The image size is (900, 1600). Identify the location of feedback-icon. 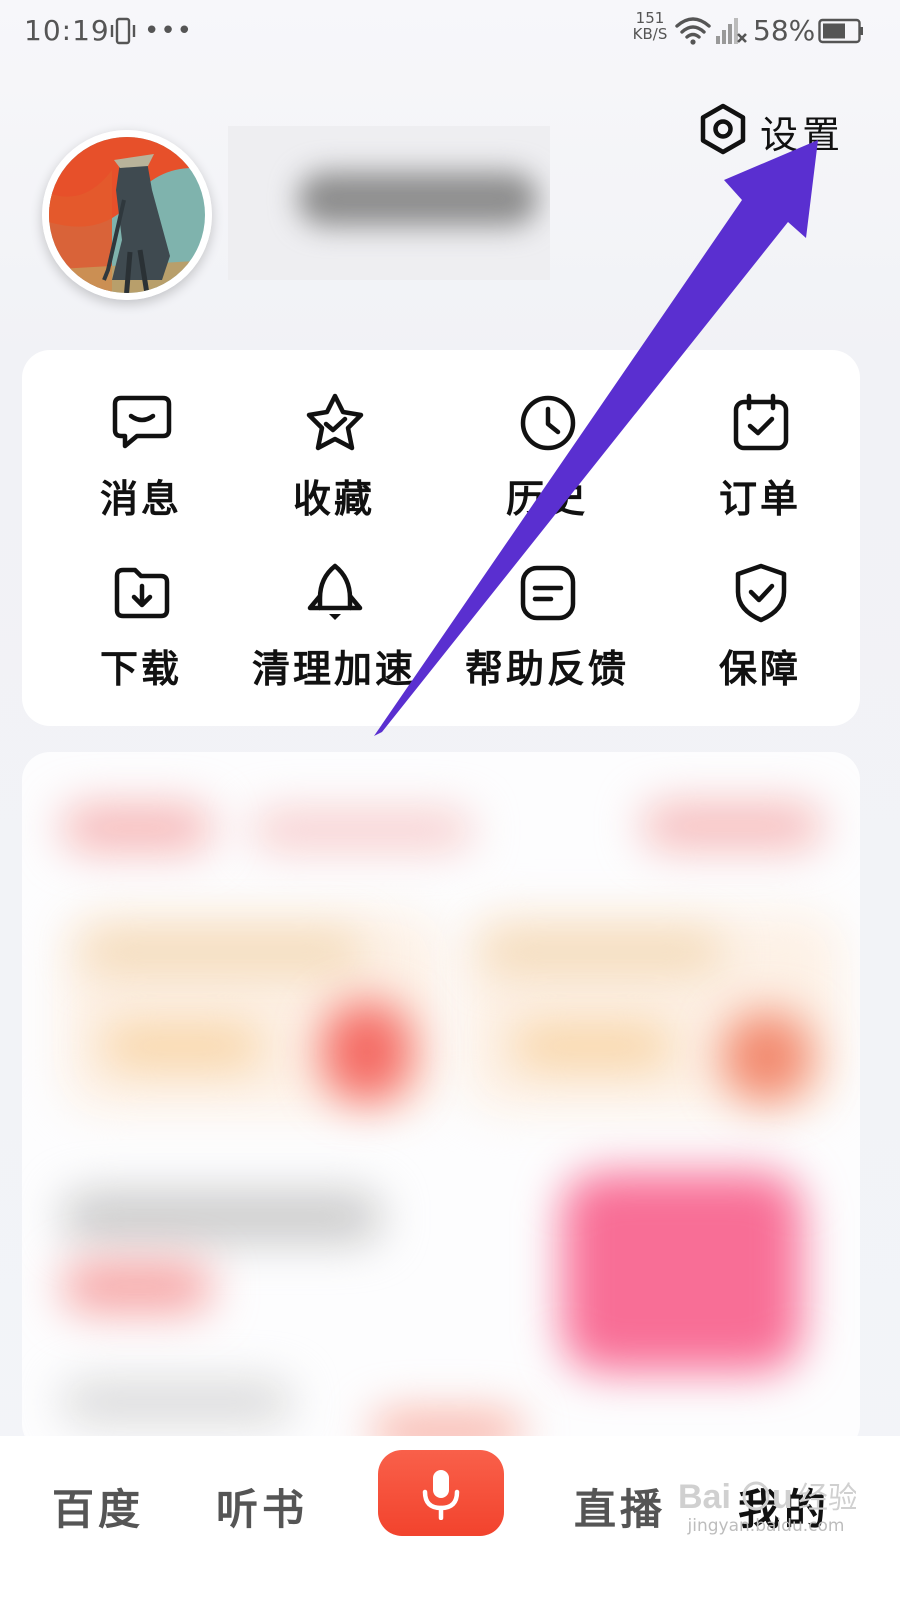
(548, 593).